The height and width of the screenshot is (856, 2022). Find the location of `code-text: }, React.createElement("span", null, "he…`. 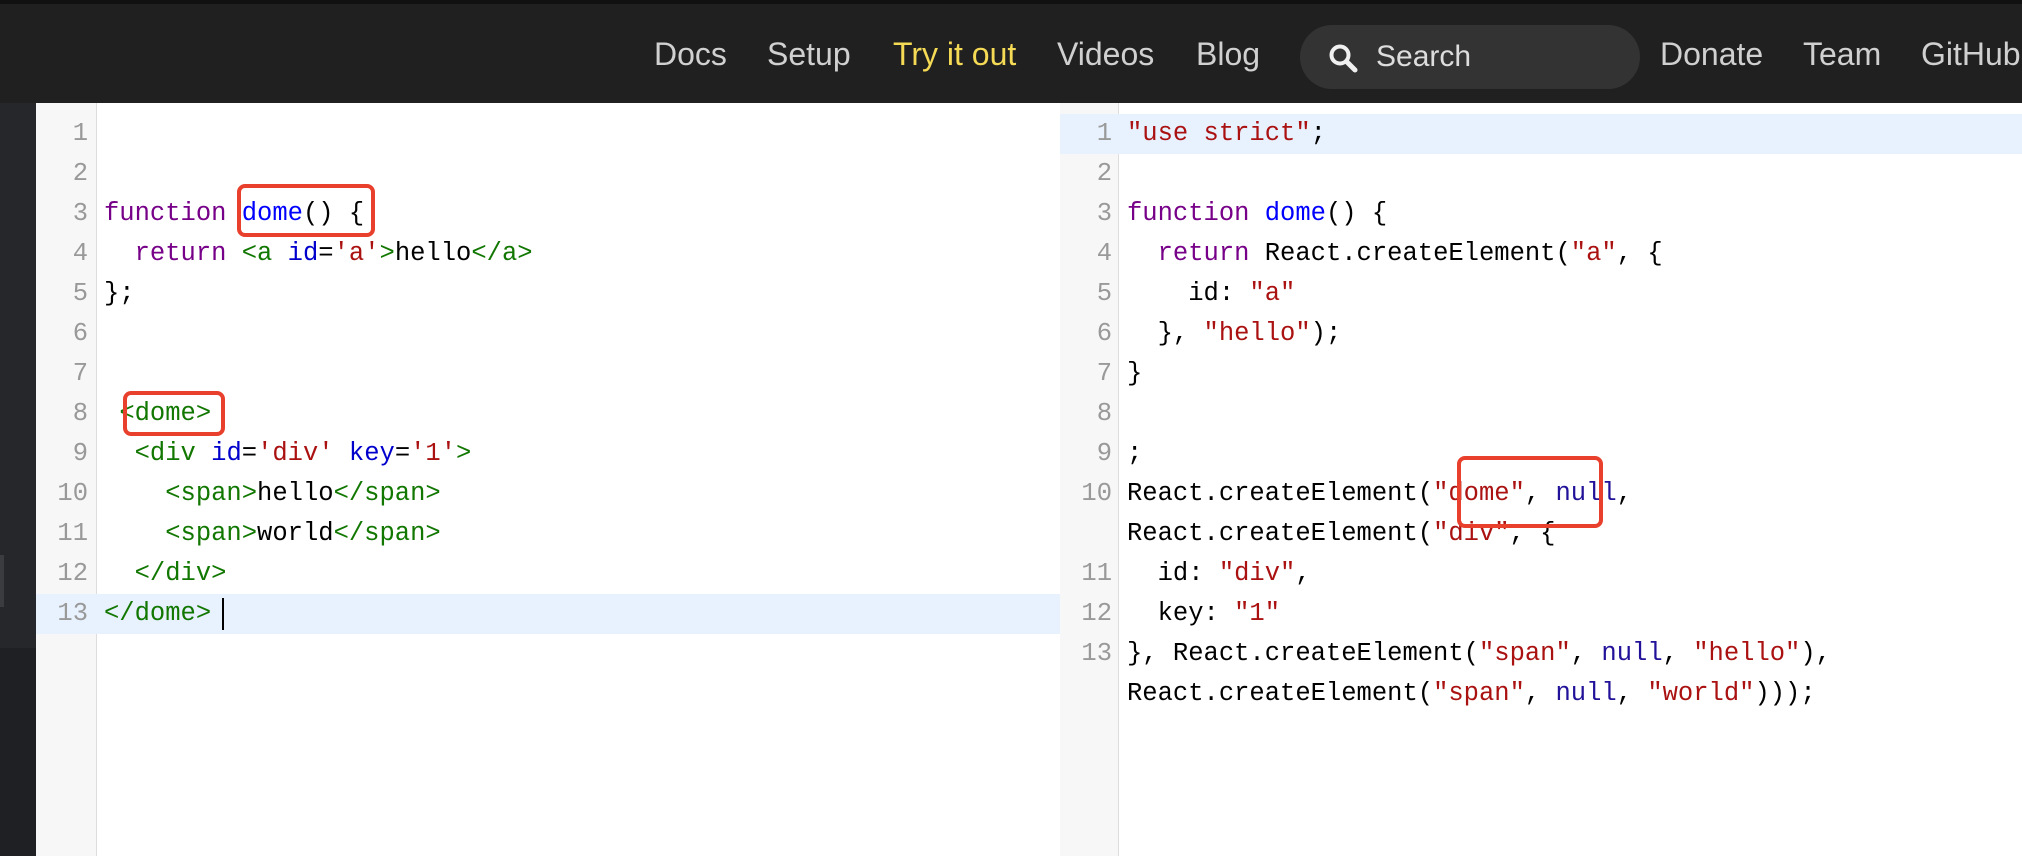

code-text: }, React.createElement("span", null, "he… is located at coordinates (1479, 654).